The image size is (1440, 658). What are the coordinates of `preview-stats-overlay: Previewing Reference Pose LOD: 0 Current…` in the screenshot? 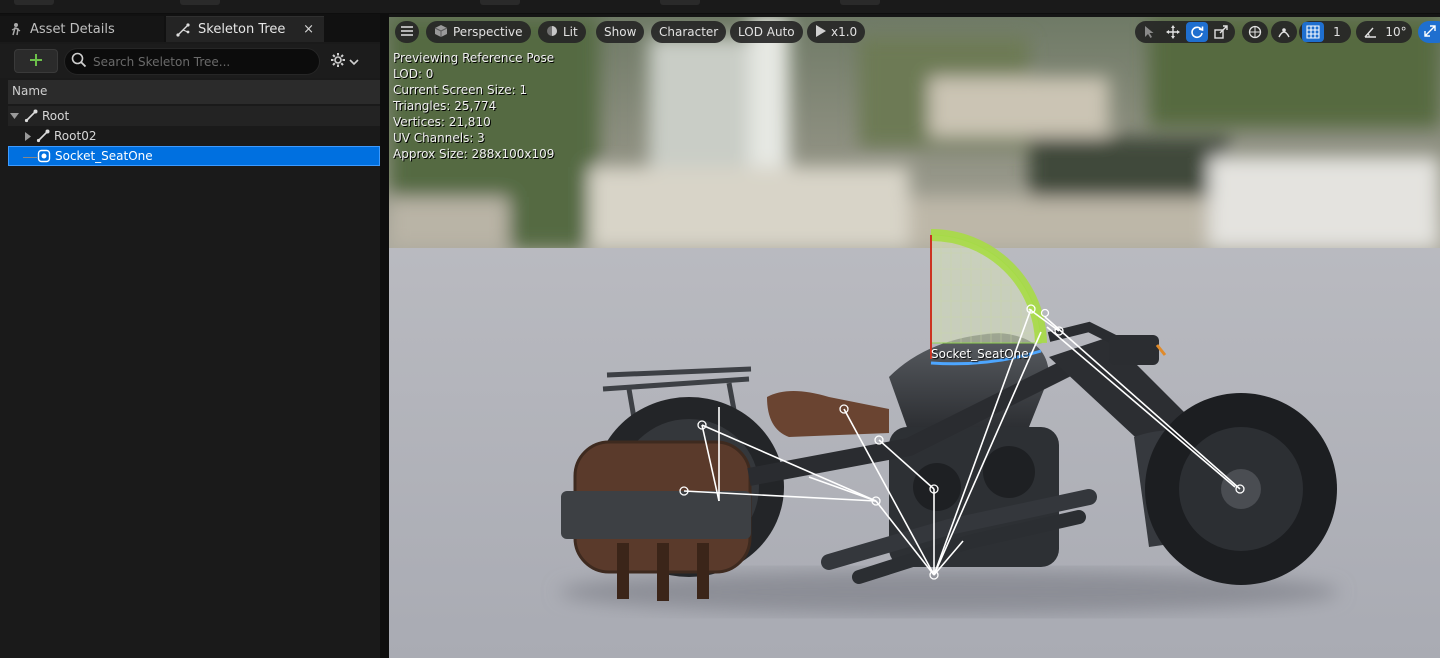 It's located at (473, 106).